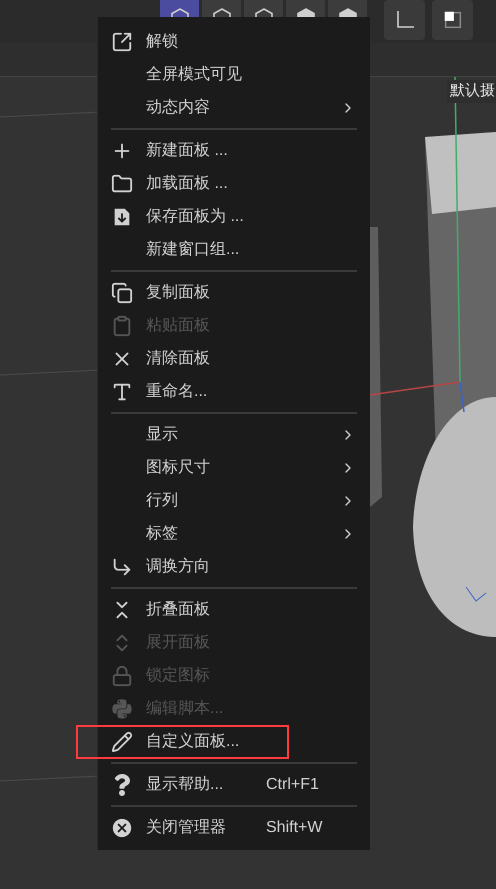 The image size is (496, 889). I want to click on menu-item: 图标尺寸, so click(234, 467).